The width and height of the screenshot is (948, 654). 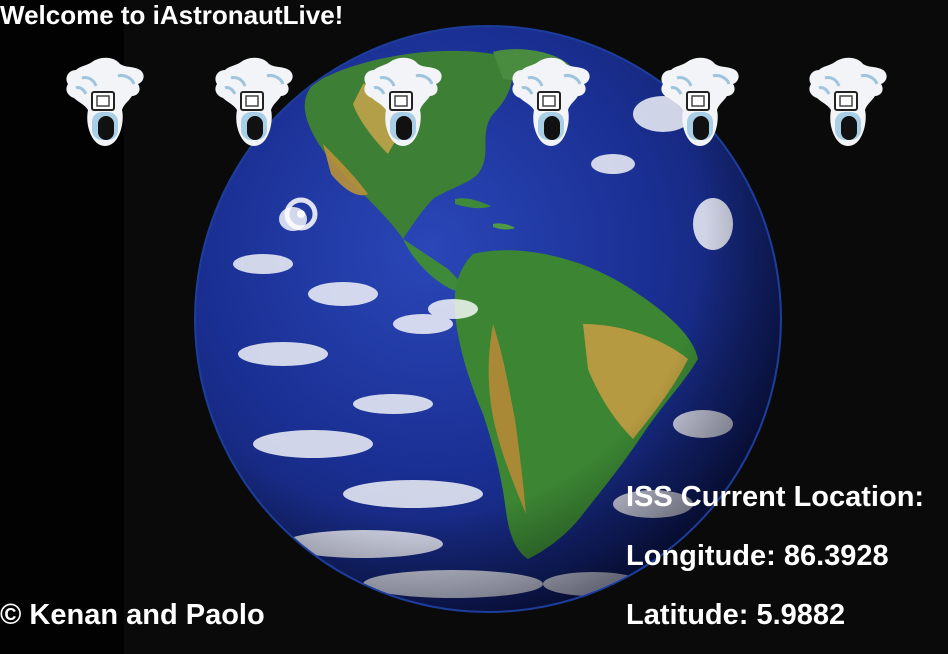 What do you see at coordinates (172, 15) in the screenshot?
I see `welcome-title: Welcome to iAstronautLive!` at bounding box center [172, 15].